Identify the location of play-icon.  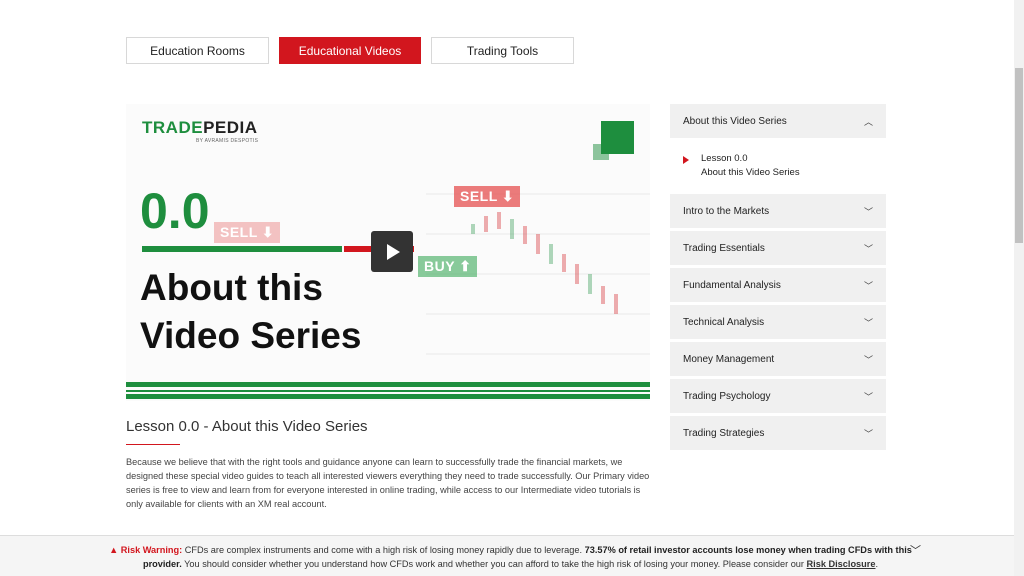
(392, 251).